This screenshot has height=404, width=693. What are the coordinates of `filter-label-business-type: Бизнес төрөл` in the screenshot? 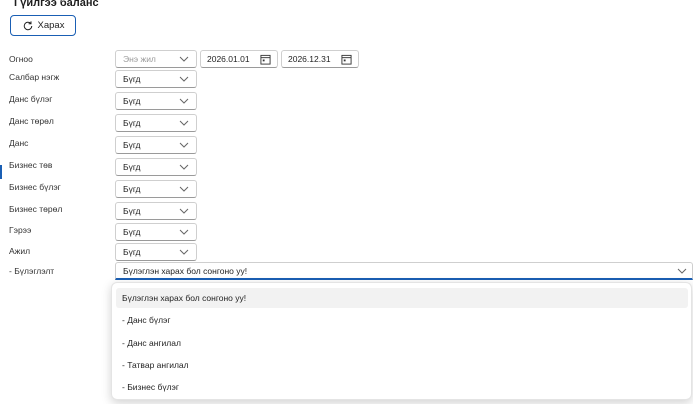 It's located at (36, 209).